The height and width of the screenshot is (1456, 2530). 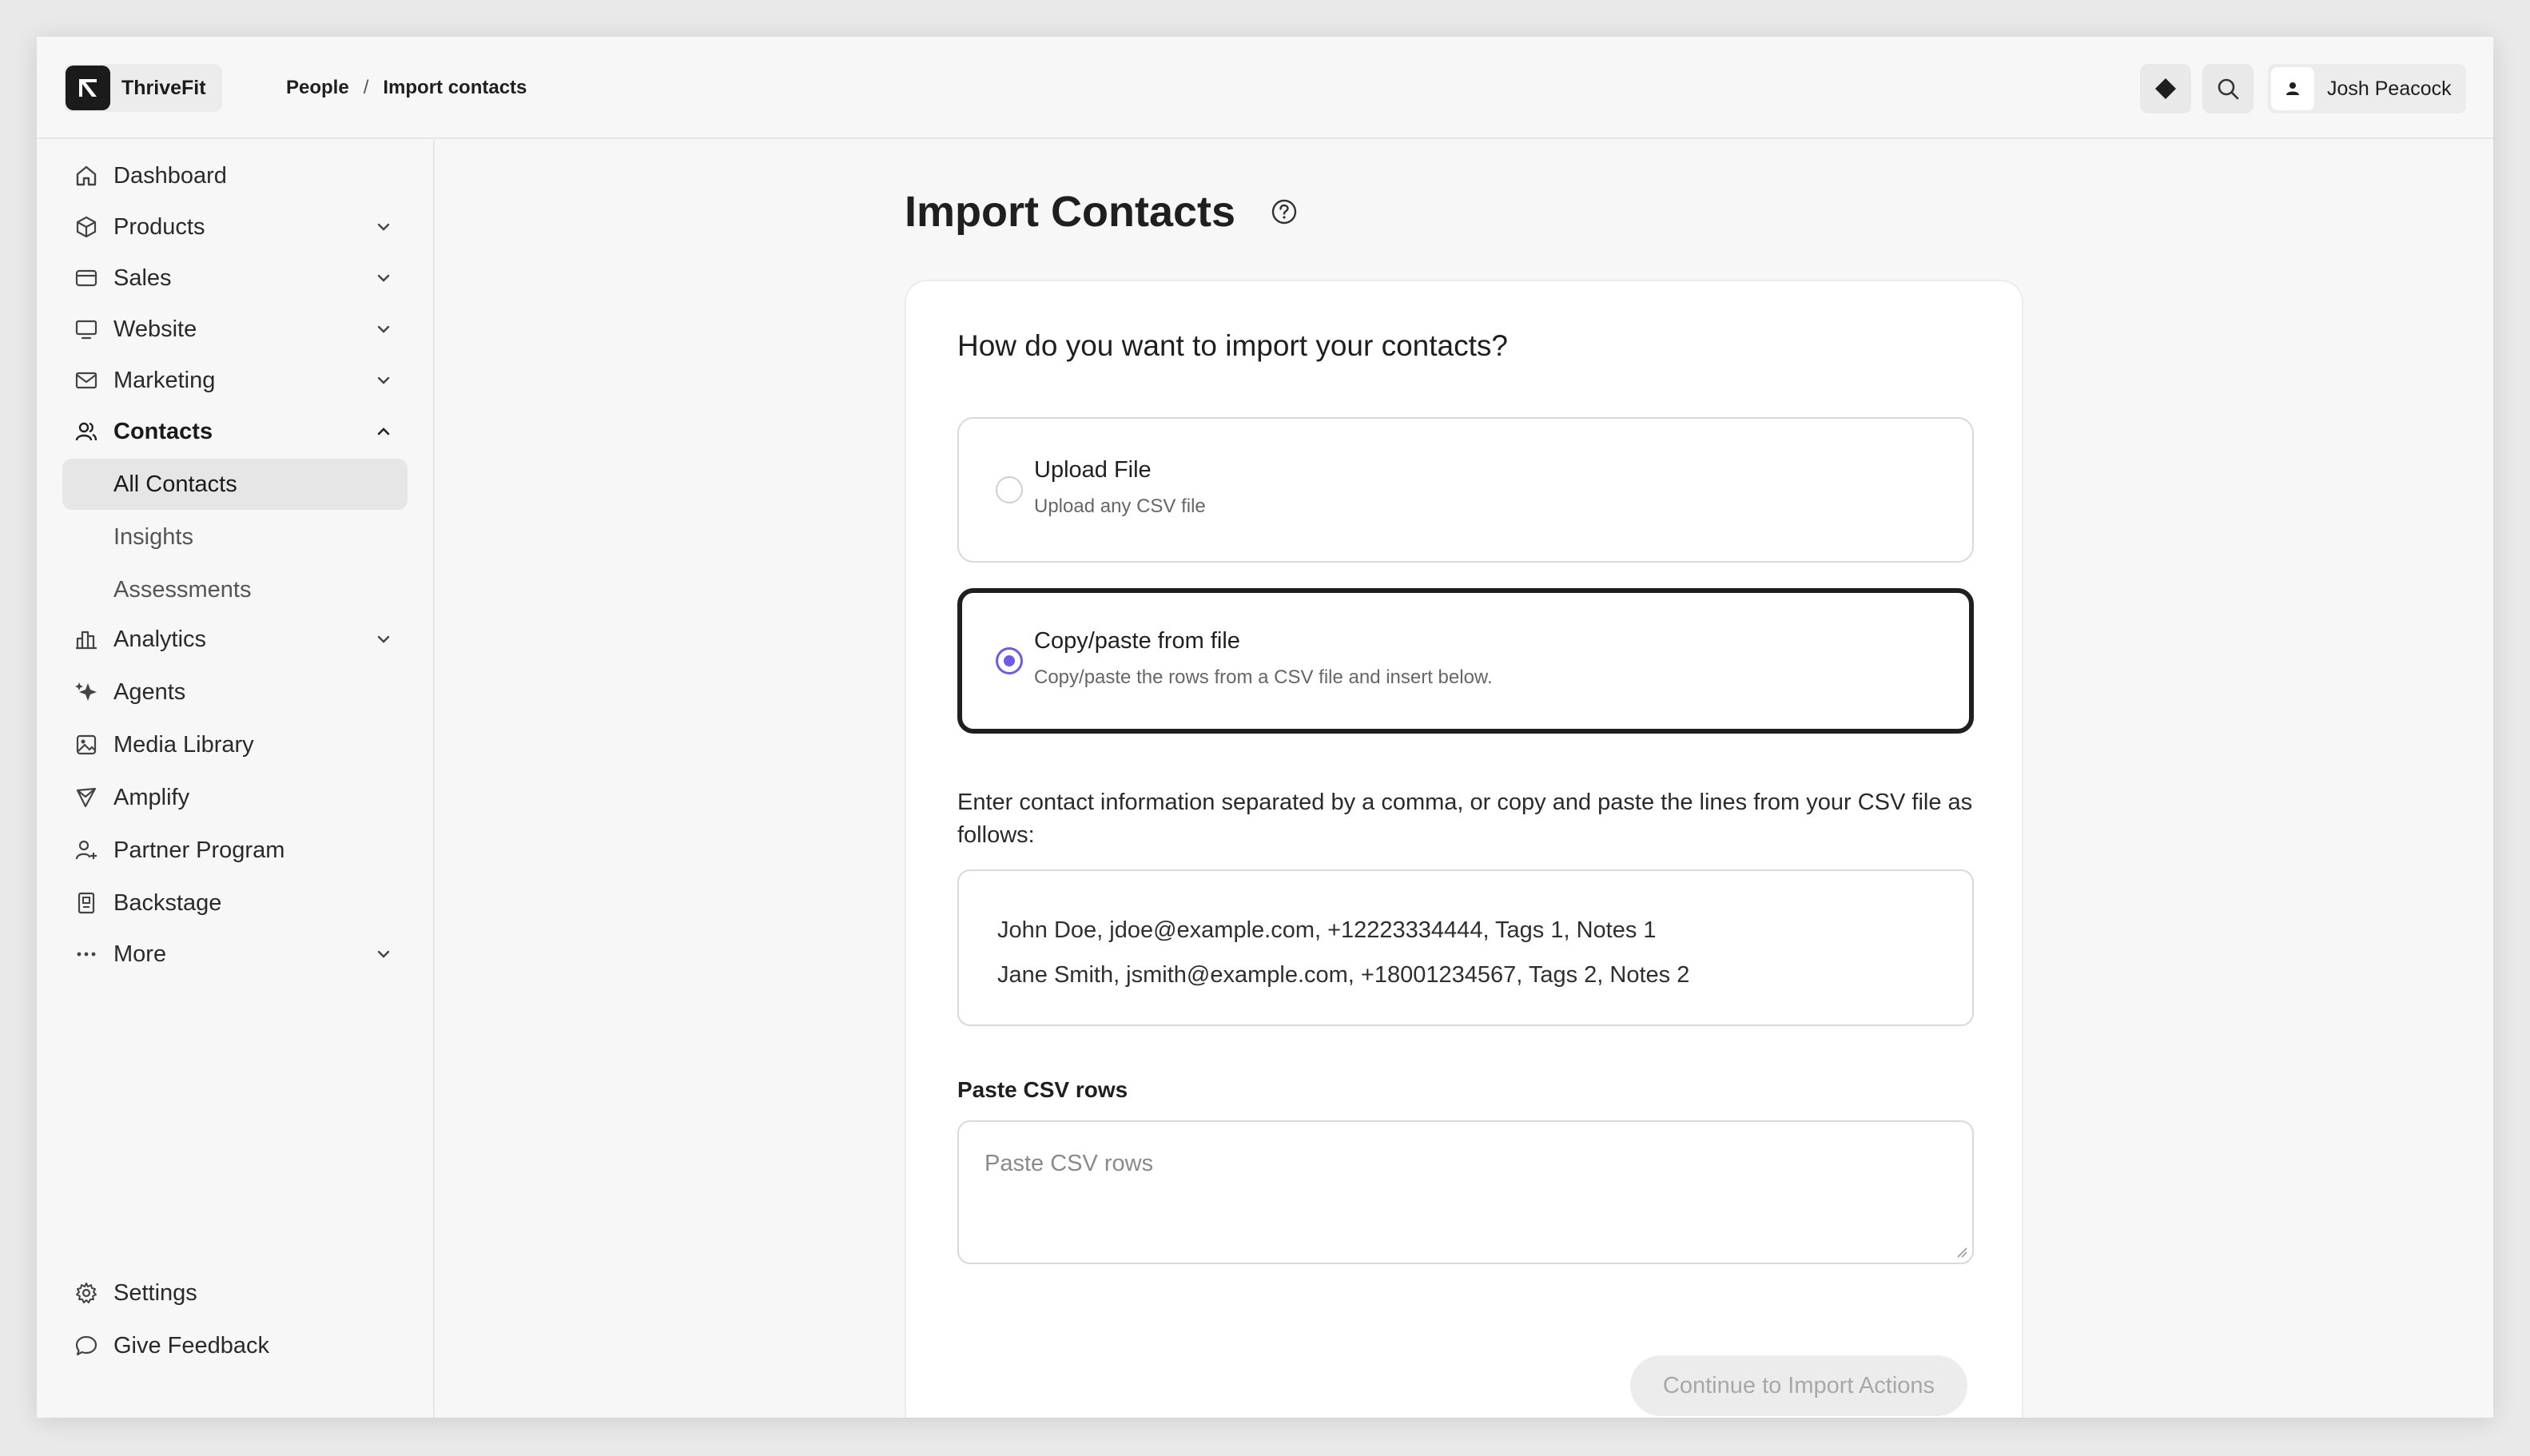 I want to click on upgrade-button, so click(x=2165, y=88).